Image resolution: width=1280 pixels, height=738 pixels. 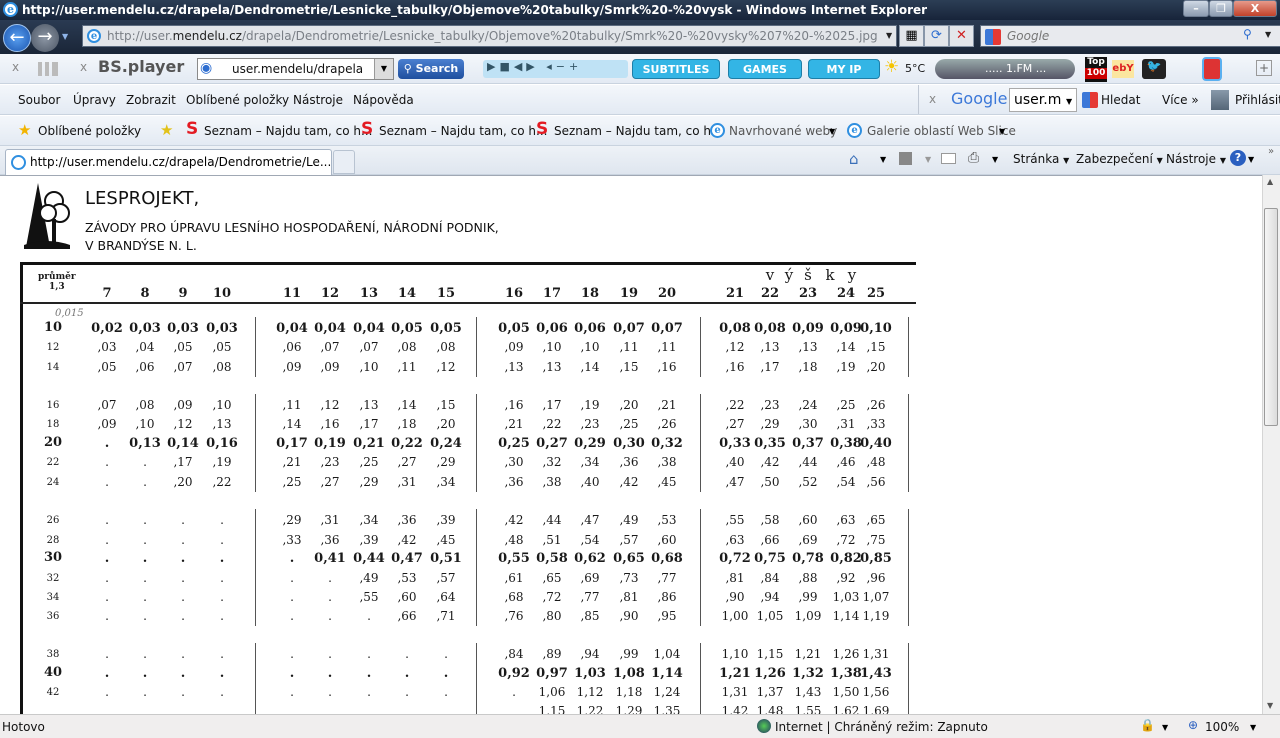 I want to click on media-controls: ▶■◀▶ ◂−+, so click(x=555, y=69).